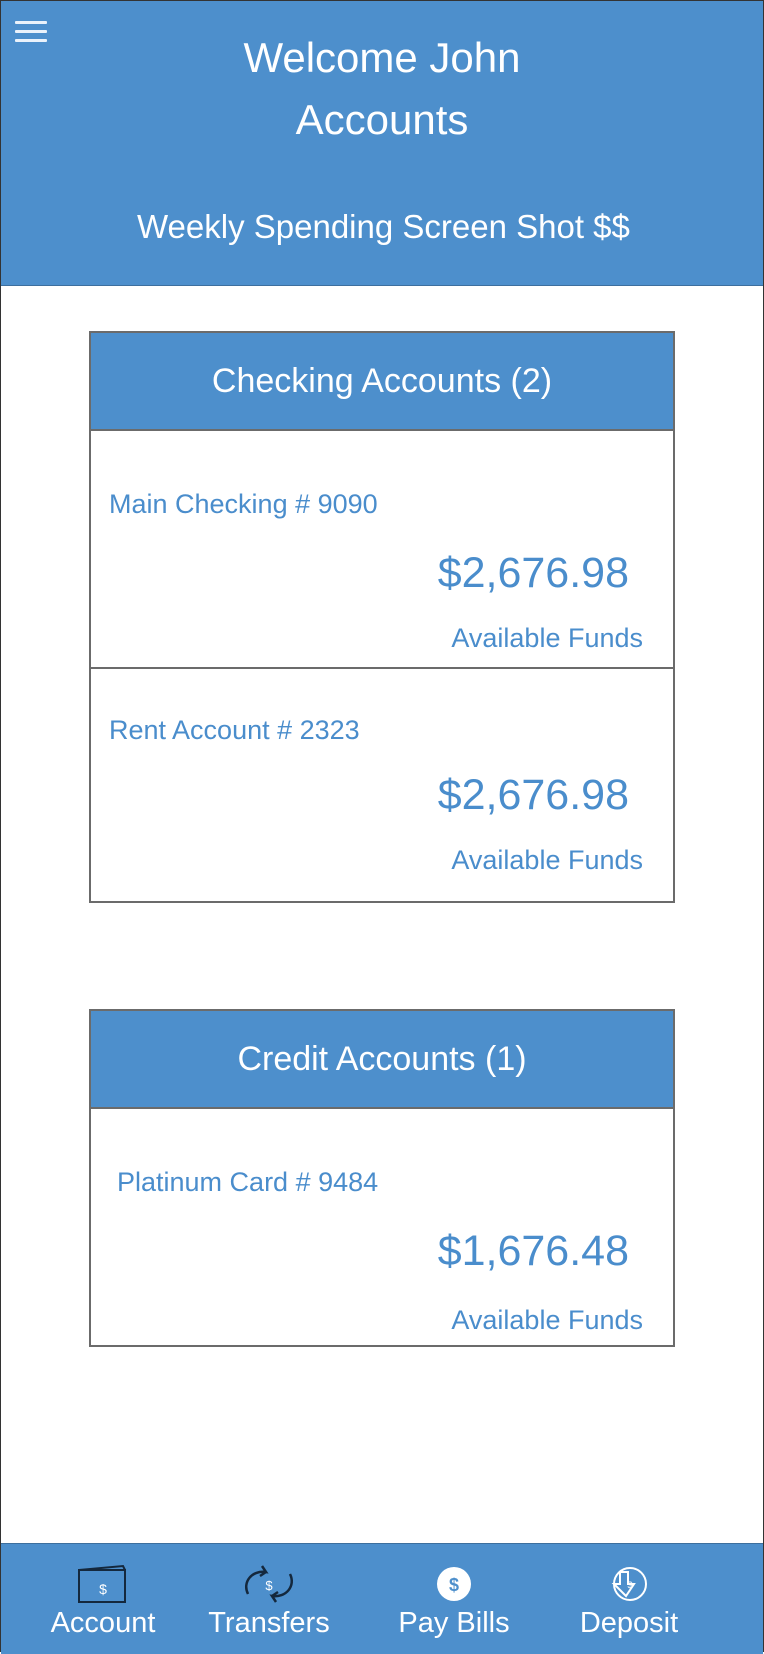 The height and width of the screenshot is (1654, 764). What do you see at coordinates (382, 1060) in the screenshot?
I see `credit-accounts-heading: Credit Accounts (1)` at bounding box center [382, 1060].